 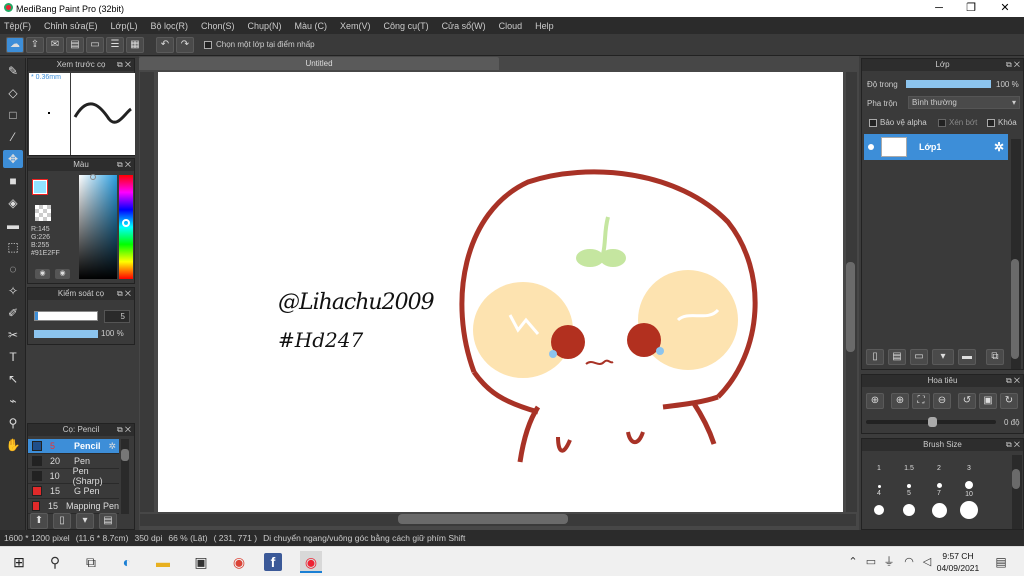 I want to click on brush-item: 5 Pencil ✲, so click(x=73, y=446).